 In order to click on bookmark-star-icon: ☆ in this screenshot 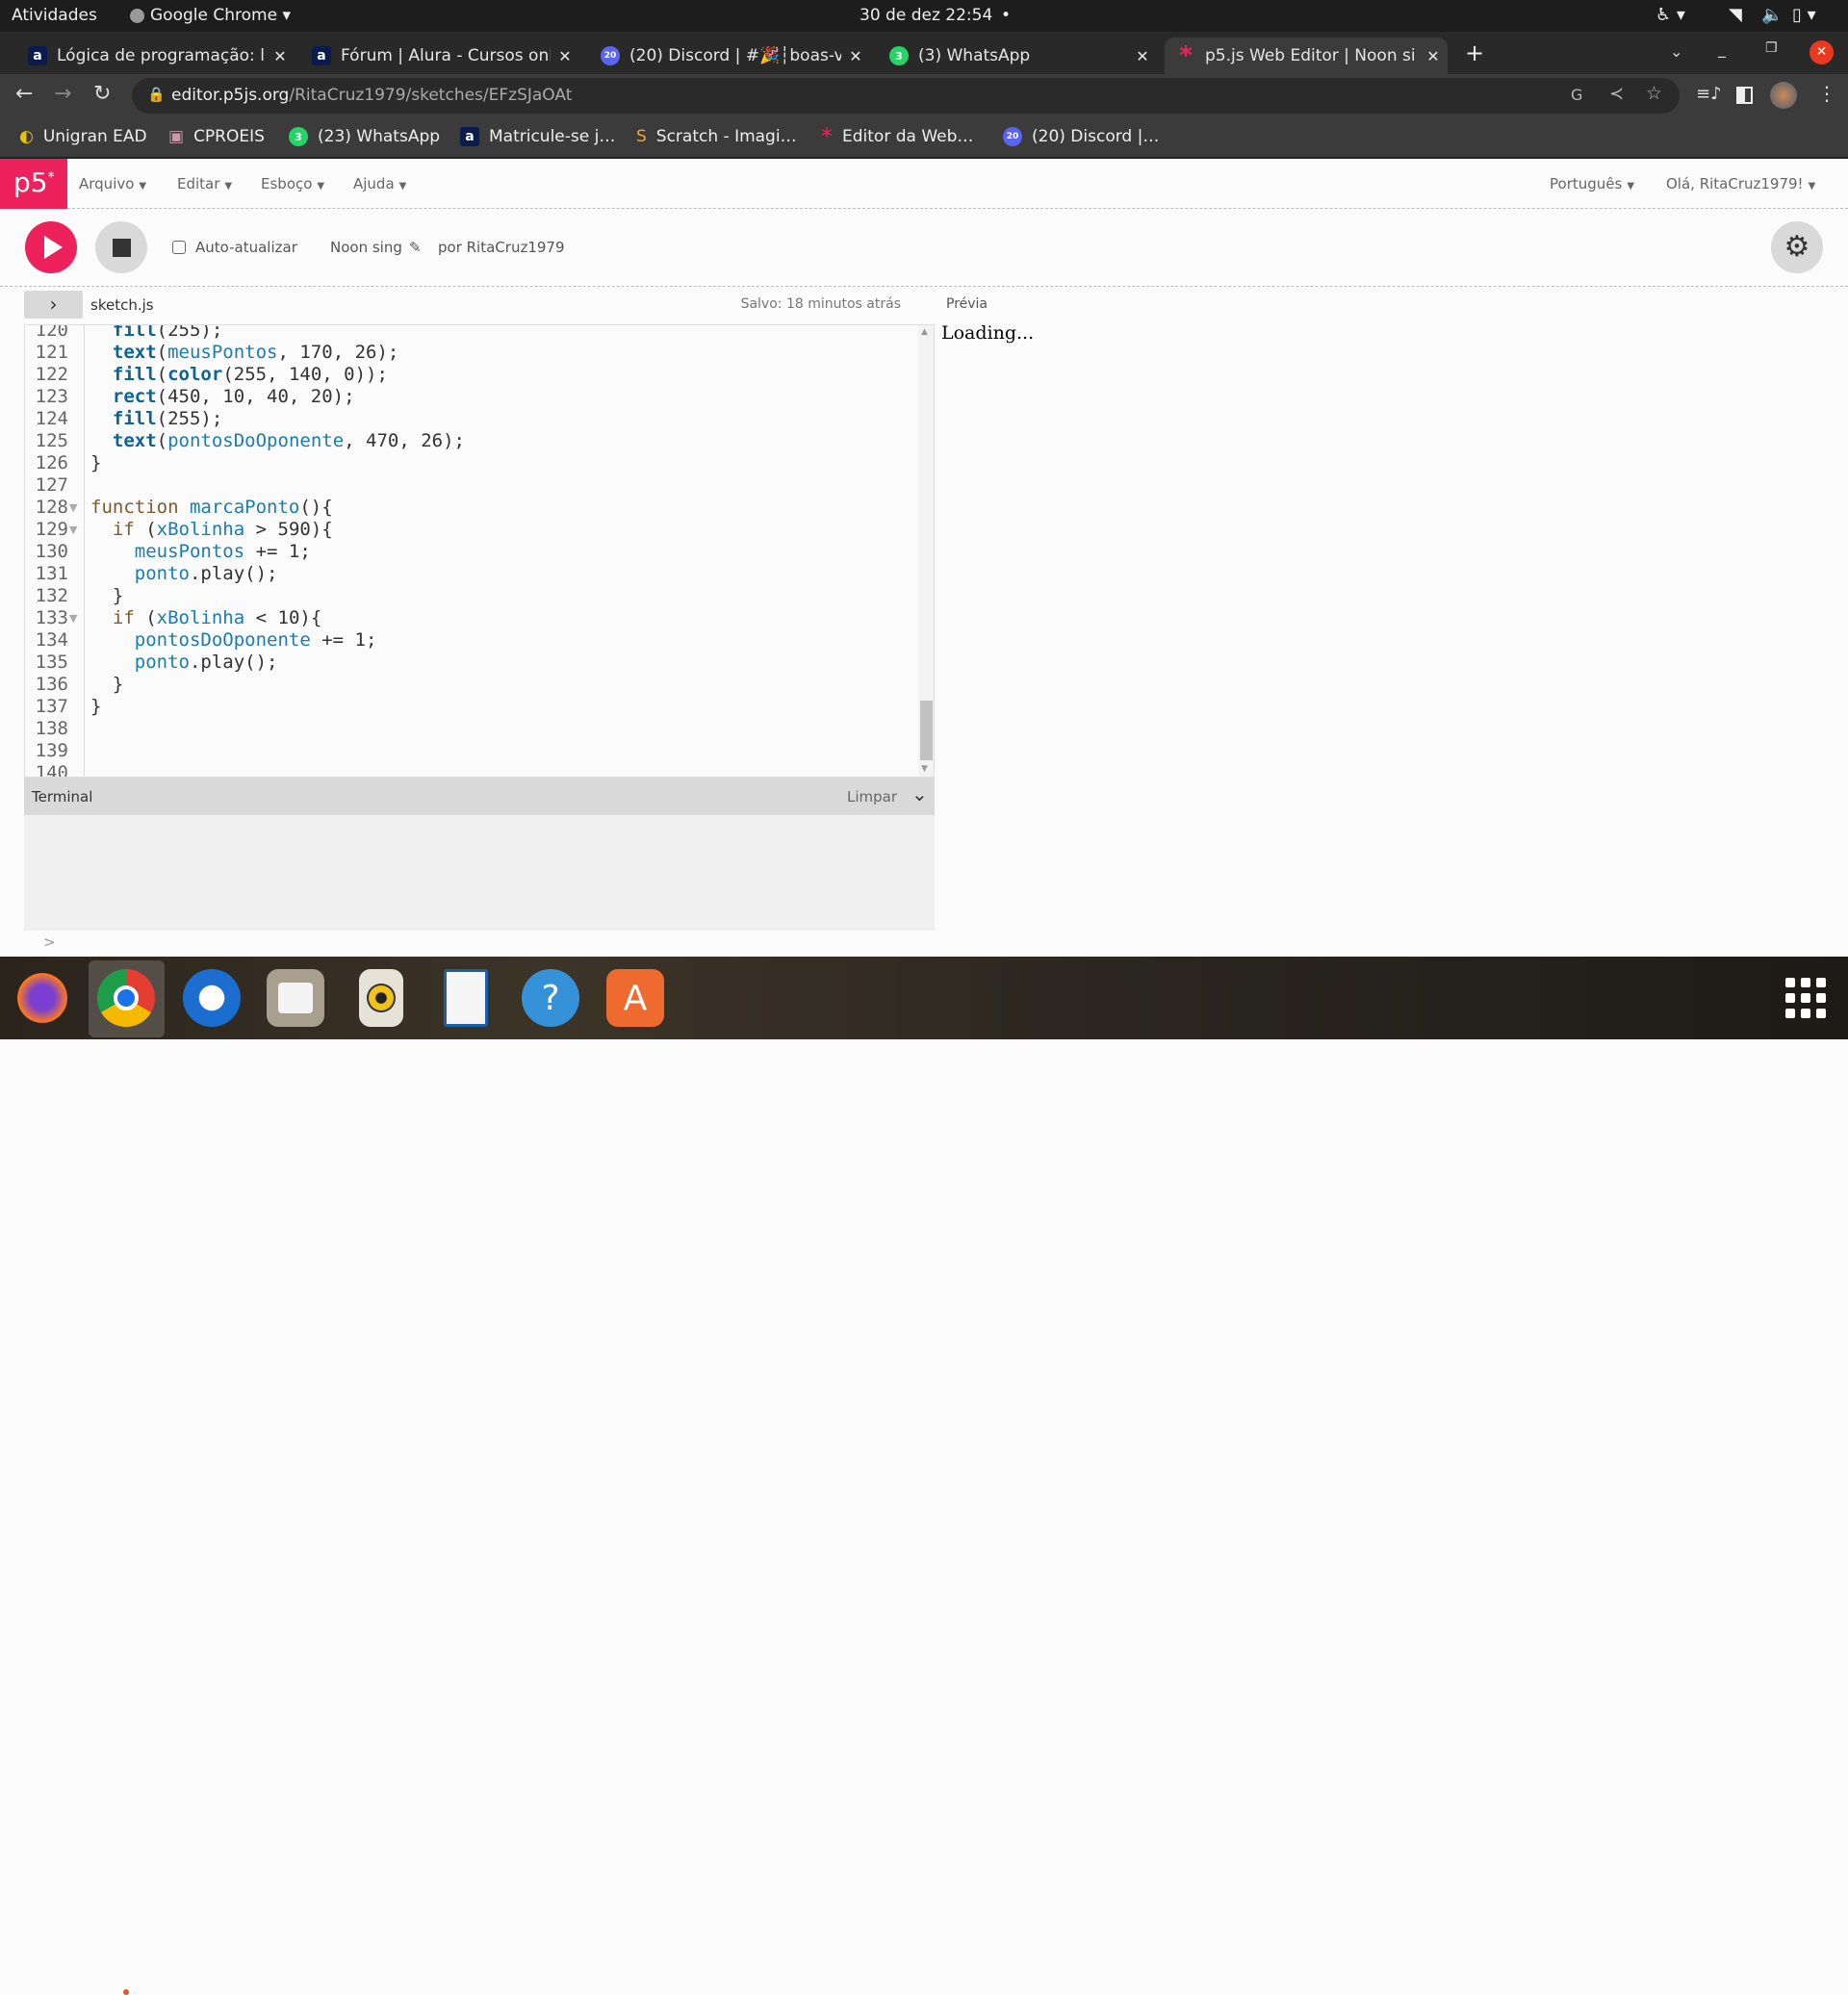, I will do `click(1654, 93)`.